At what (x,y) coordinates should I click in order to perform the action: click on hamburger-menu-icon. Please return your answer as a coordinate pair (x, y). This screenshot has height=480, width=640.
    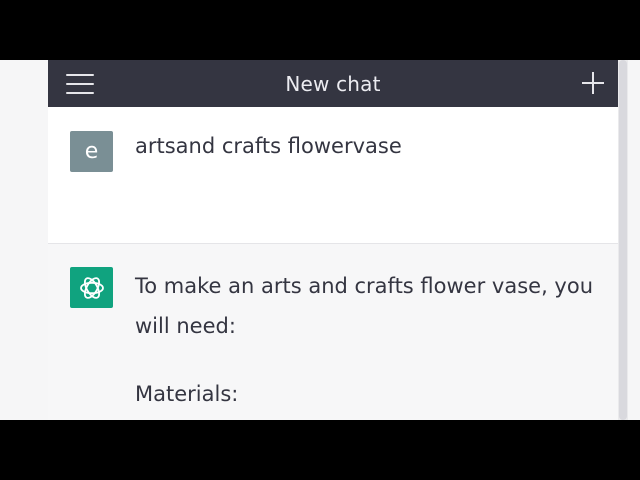
    Looking at the image, I should click on (80, 84).